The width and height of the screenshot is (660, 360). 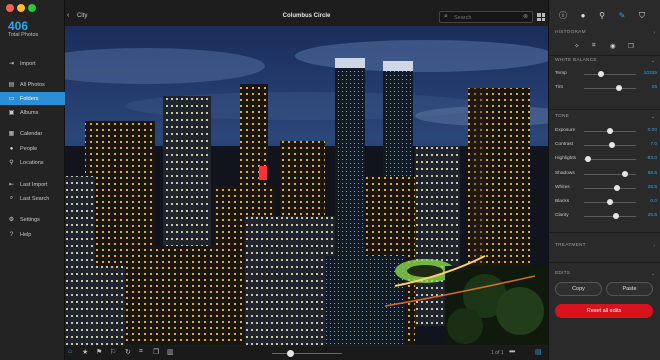 What do you see at coordinates (170, 352) in the screenshot?
I see `trash-icon: ▥` at bounding box center [170, 352].